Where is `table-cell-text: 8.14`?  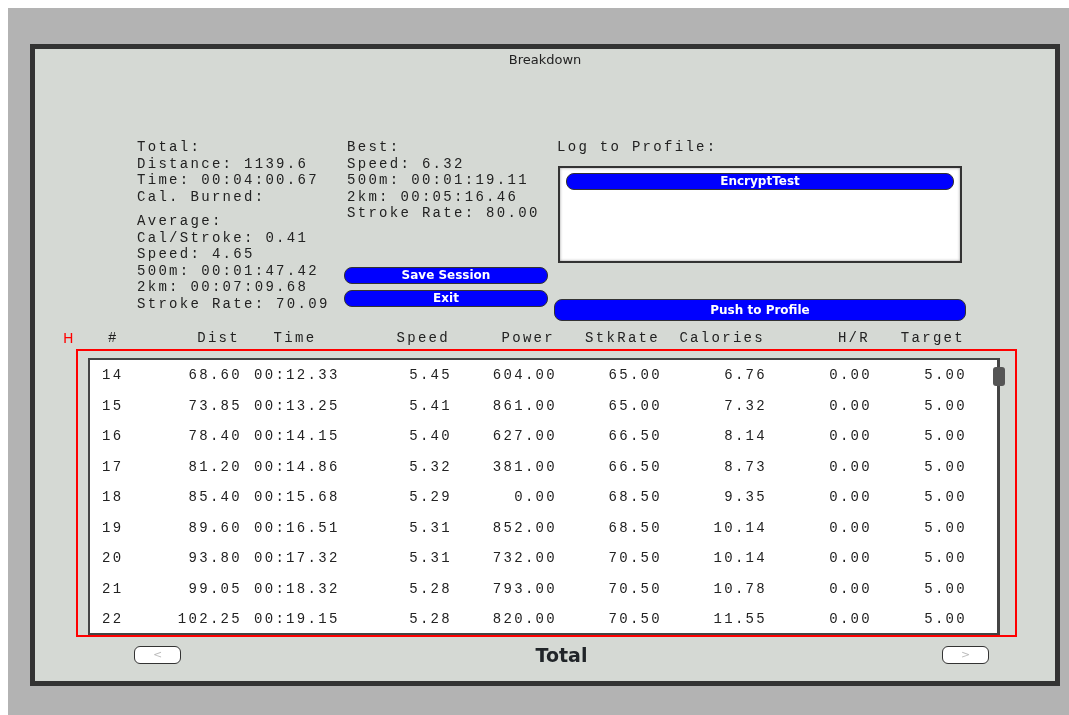
table-cell-text: 8.14 is located at coordinates (745, 436).